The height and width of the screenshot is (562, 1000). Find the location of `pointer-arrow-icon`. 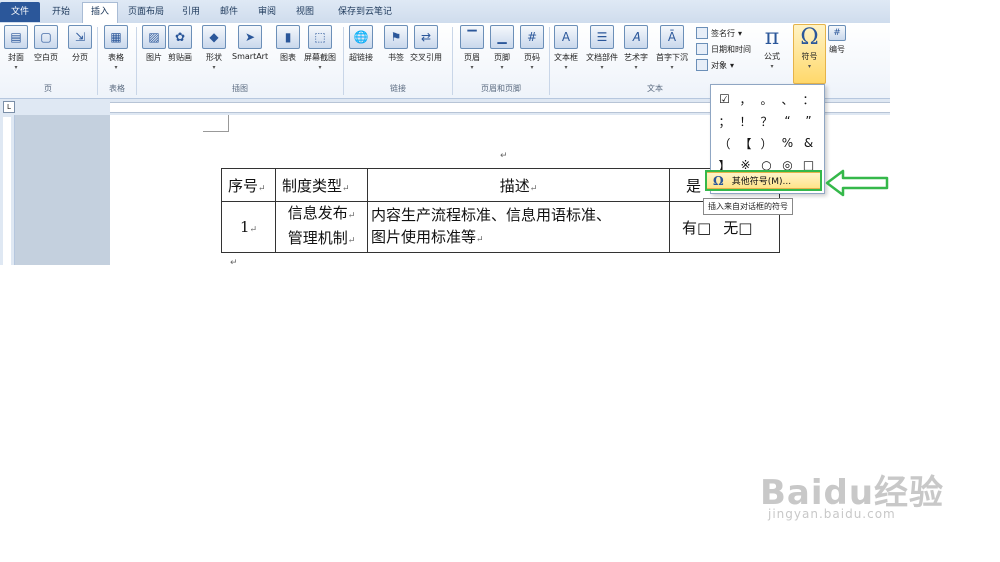

pointer-arrow-icon is located at coordinates (857, 183).